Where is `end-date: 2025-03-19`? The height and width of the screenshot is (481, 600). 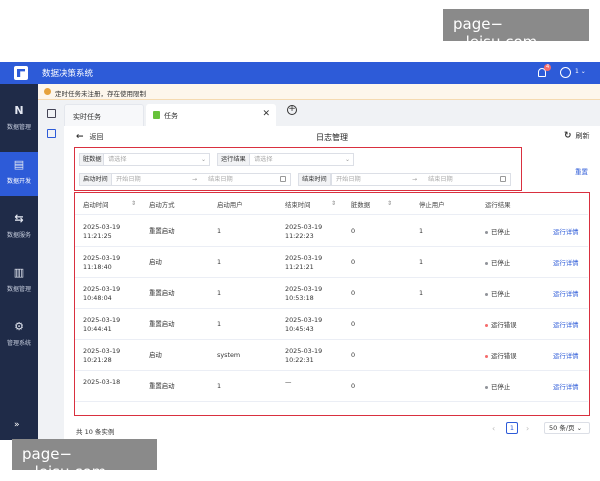 end-date: 2025-03-19 is located at coordinates (304, 351).